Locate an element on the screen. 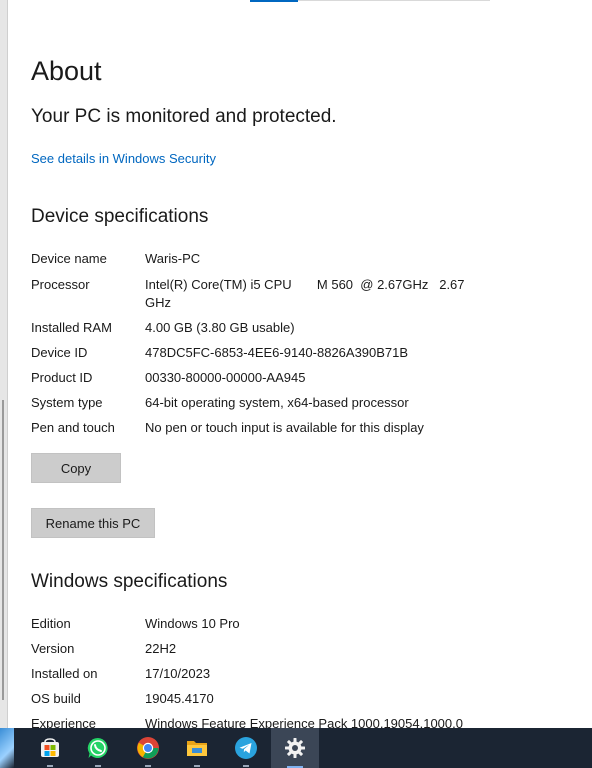  top-accent-indicator is located at coordinates (274, 1).